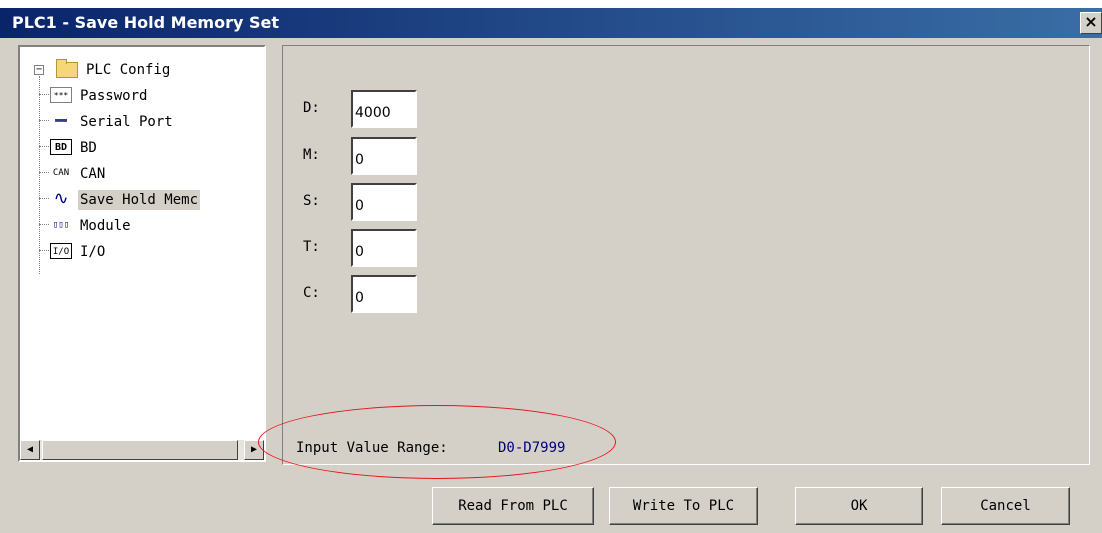  What do you see at coordinates (61, 120) in the screenshot?
I see `serial-port-icon: ▬▬` at bounding box center [61, 120].